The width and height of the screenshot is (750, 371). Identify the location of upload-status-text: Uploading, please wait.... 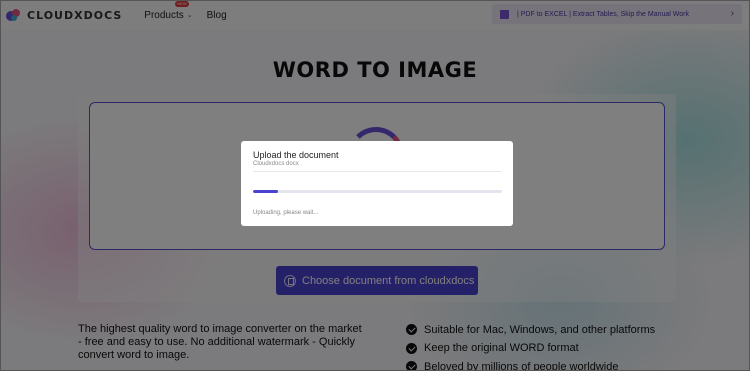
(286, 213).